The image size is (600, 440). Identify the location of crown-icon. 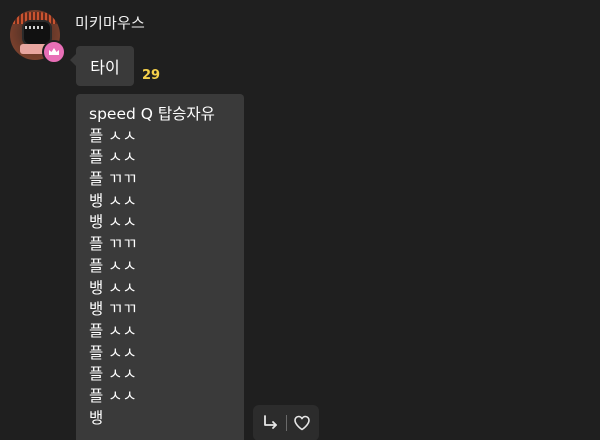
(54, 52).